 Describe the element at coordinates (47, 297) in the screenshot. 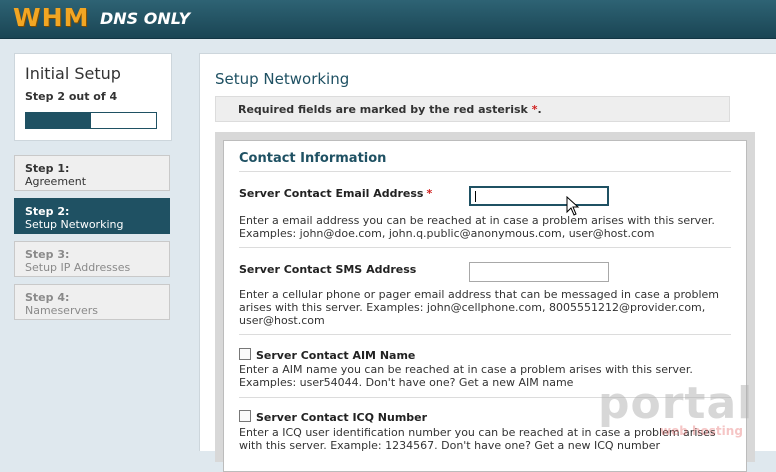

I see `sidebar-item-step: Step 4:` at that location.